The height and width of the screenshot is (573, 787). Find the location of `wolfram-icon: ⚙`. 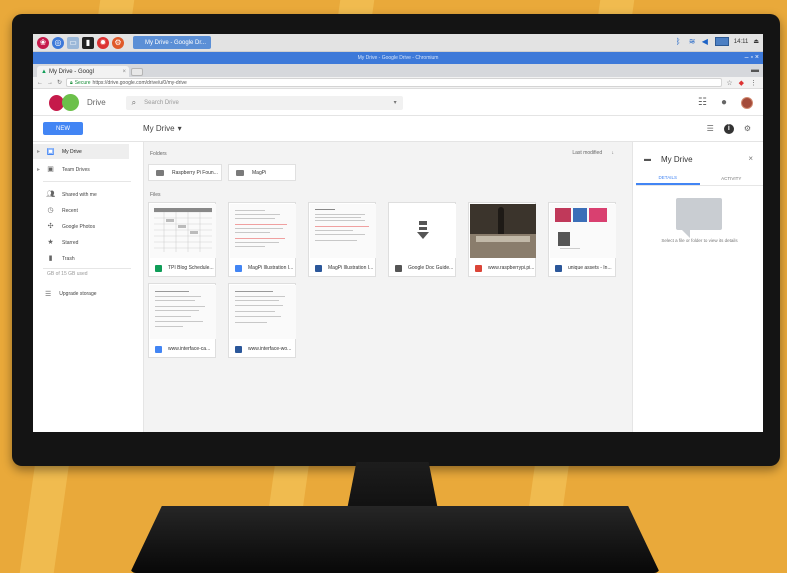

wolfram-icon: ⚙ is located at coordinates (118, 42).